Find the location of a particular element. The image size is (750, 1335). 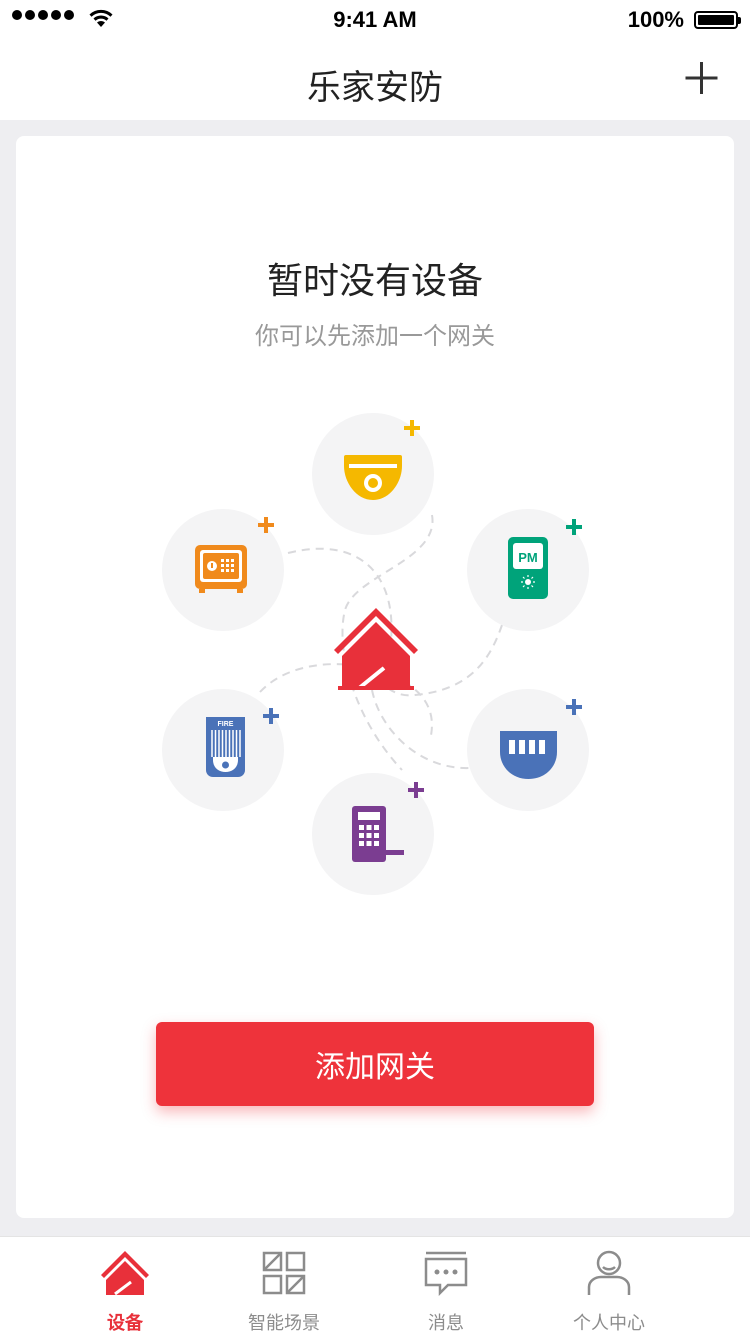

user-icon is located at coordinates (609, 1272).